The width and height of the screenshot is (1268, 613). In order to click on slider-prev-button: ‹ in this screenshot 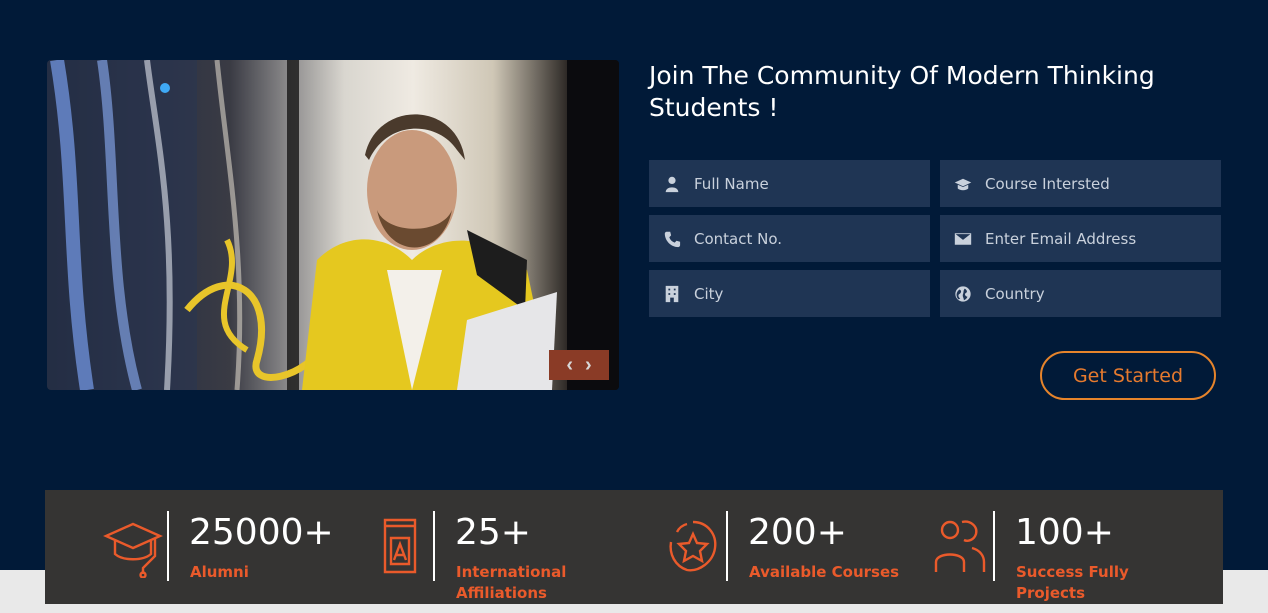, I will do `click(569, 365)`.